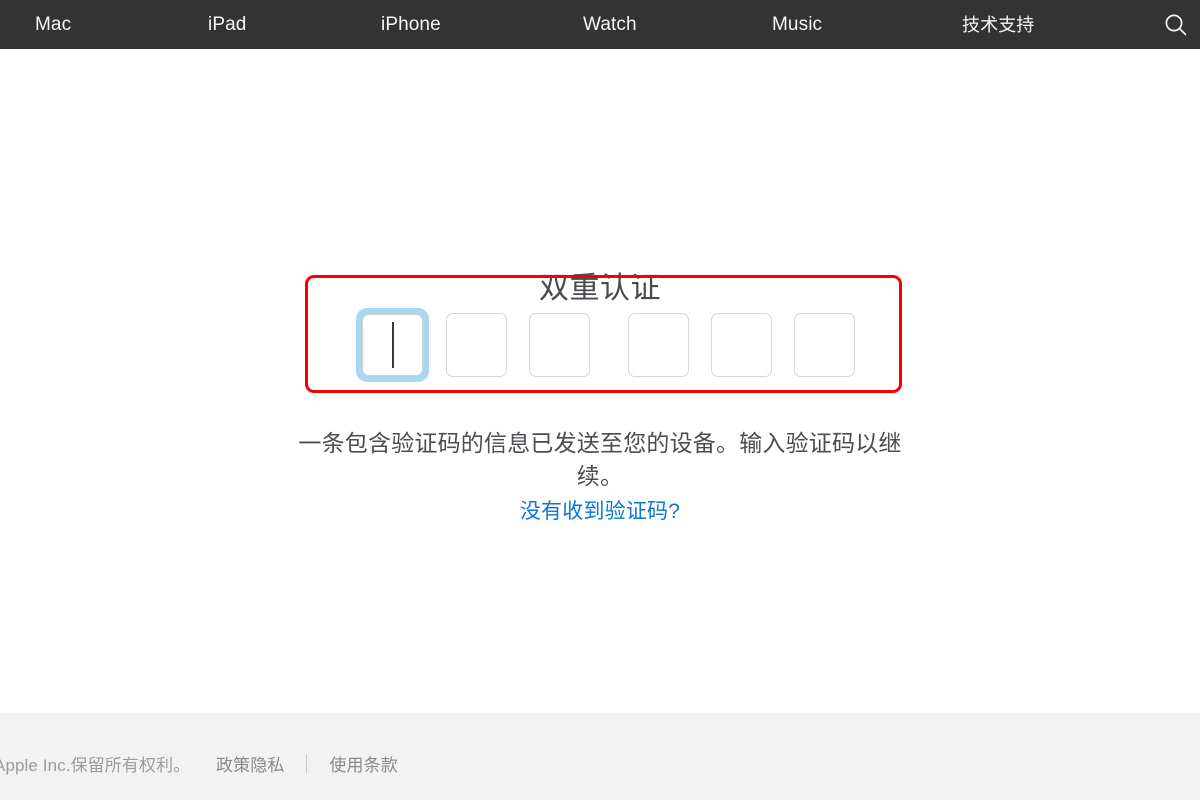  What do you see at coordinates (600, 756) in the screenshot?
I see `page-footer: Apple Inc.保留所有权利。 政策隐私 使用条款` at bounding box center [600, 756].